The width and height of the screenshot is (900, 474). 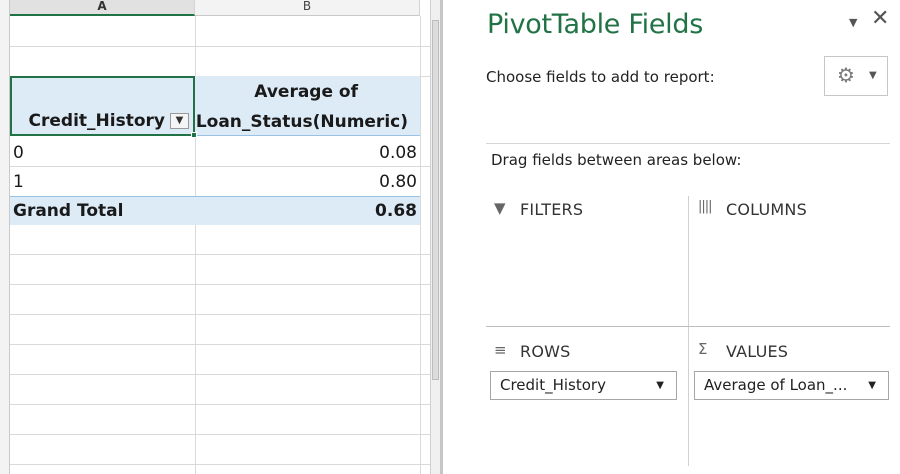 I want to click on columns-area-label: COLUMNS, so click(x=766, y=209).